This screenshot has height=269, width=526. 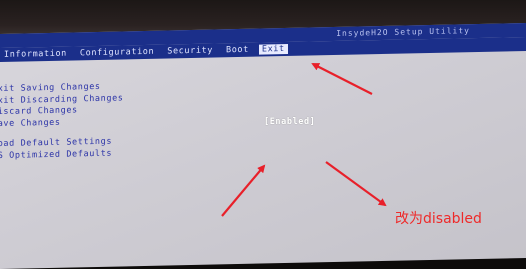 What do you see at coordinates (243, 190) in the screenshot?
I see `arrow-to-enabled-value` at bounding box center [243, 190].